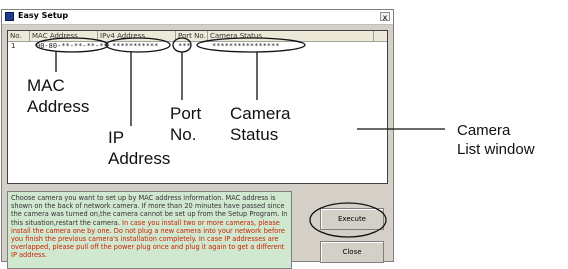  I want to click on ip-label-line1: IP, so click(116, 137).